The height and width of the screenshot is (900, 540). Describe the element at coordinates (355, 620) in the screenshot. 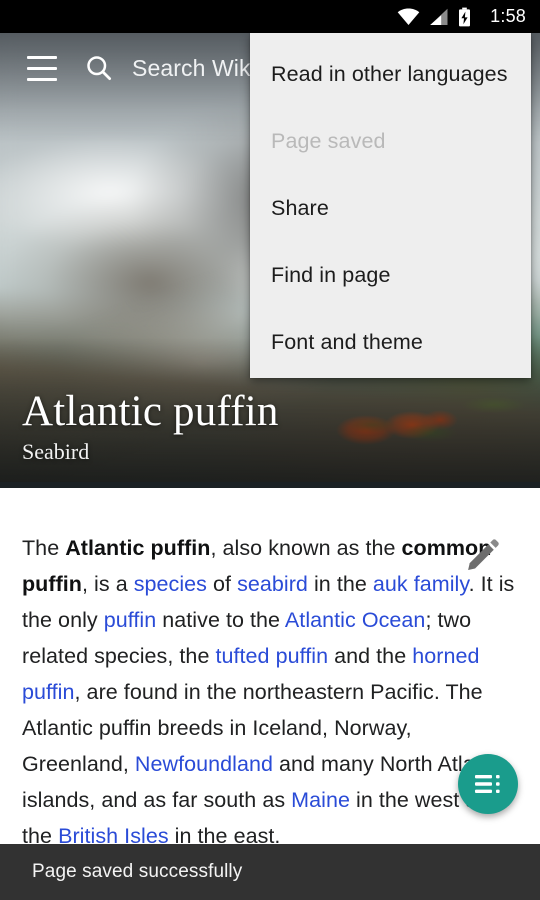

I see `article-link: Atlantic Ocean` at that location.